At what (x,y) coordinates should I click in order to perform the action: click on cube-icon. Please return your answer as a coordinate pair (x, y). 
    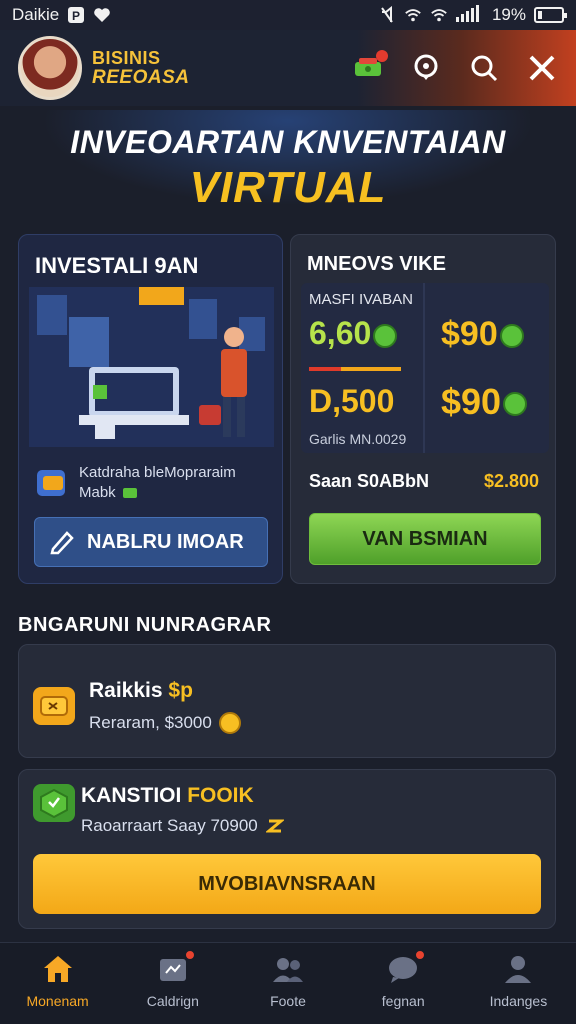
    Looking at the image, I should click on (54, 803).